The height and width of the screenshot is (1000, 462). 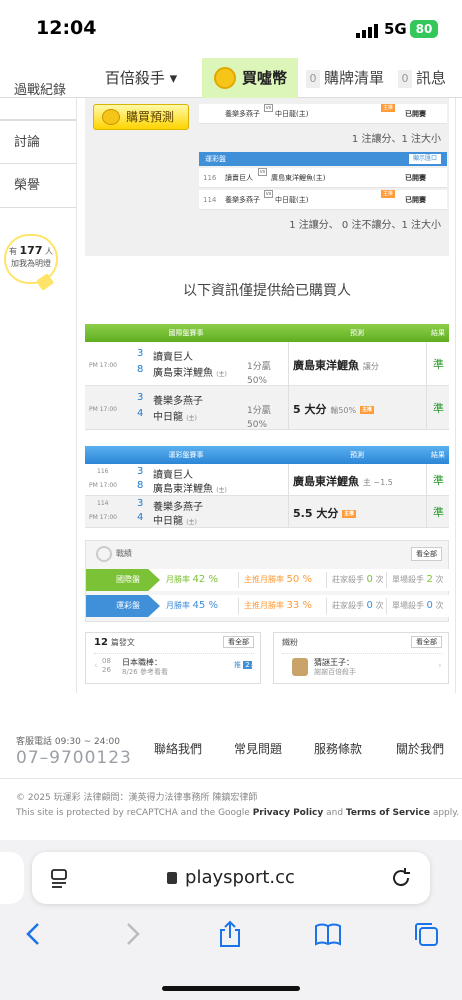 What do you see at coordinates (420, 748) in the screenshot?
I see `link-about: 關於我們` at bounding box center [420, 748].